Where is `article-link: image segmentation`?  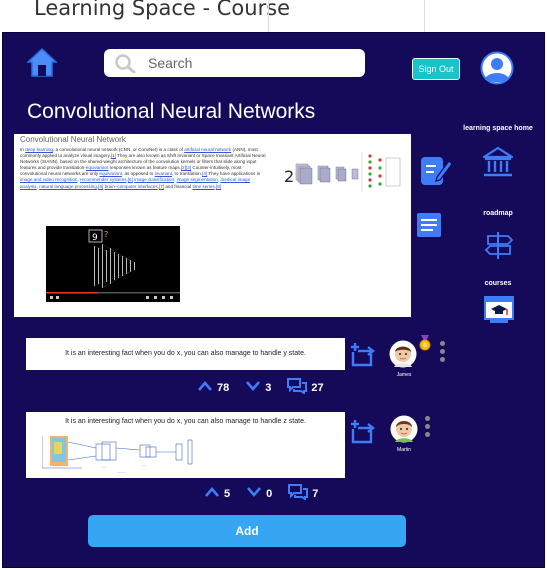
article-link: image segmentation is located at coordinates (197, 179).